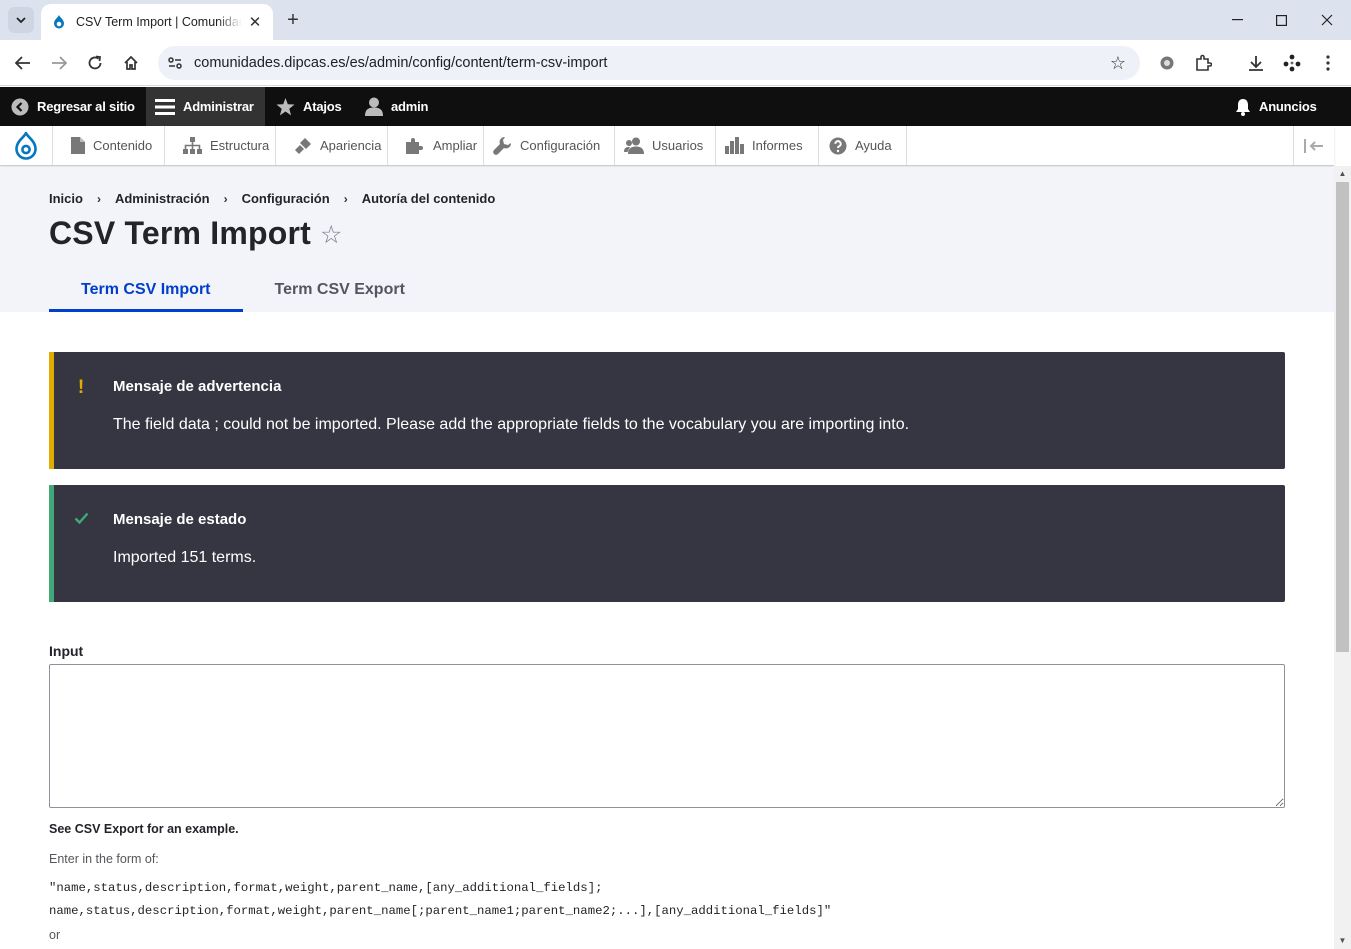  I want to click on scroll-up-arrow-icon: ▲, so click(1342, 174).